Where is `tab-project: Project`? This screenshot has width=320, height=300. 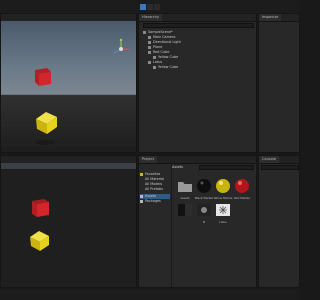
tab-project: Project is located at coordinates (148, 159).